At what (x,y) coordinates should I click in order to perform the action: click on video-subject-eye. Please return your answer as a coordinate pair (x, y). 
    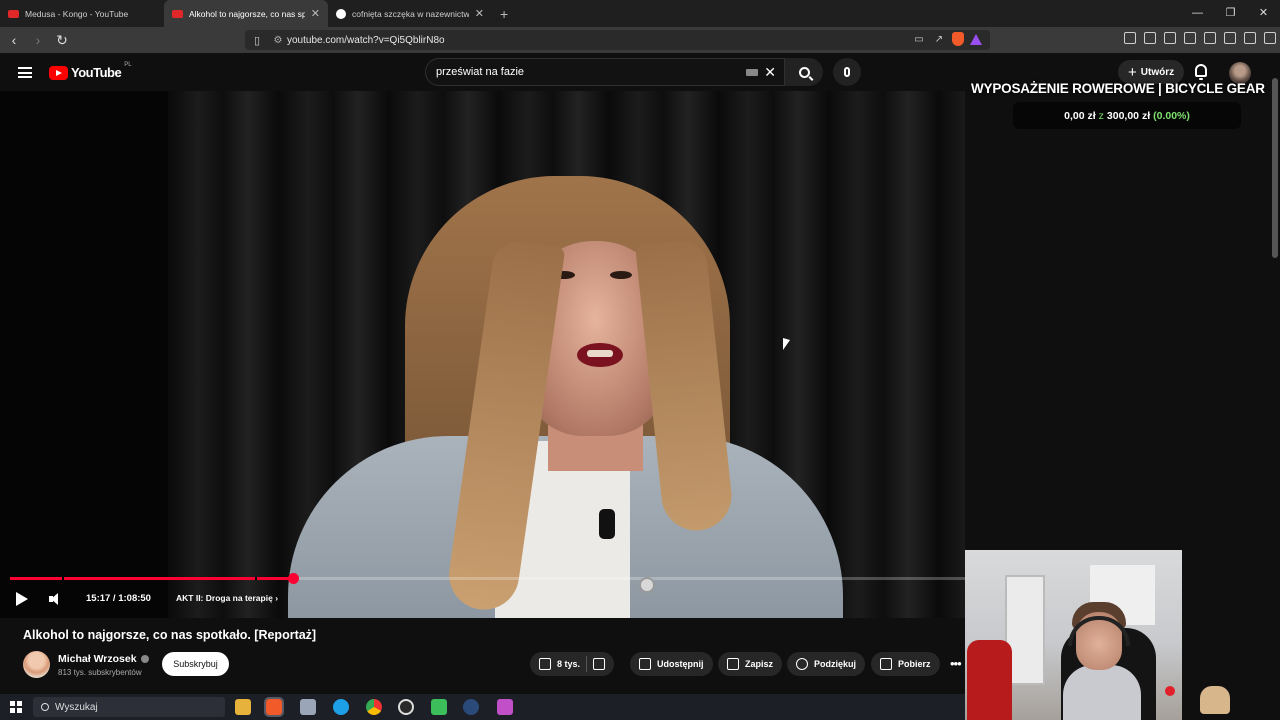
    Looking at the image, I should click on (621, 275).